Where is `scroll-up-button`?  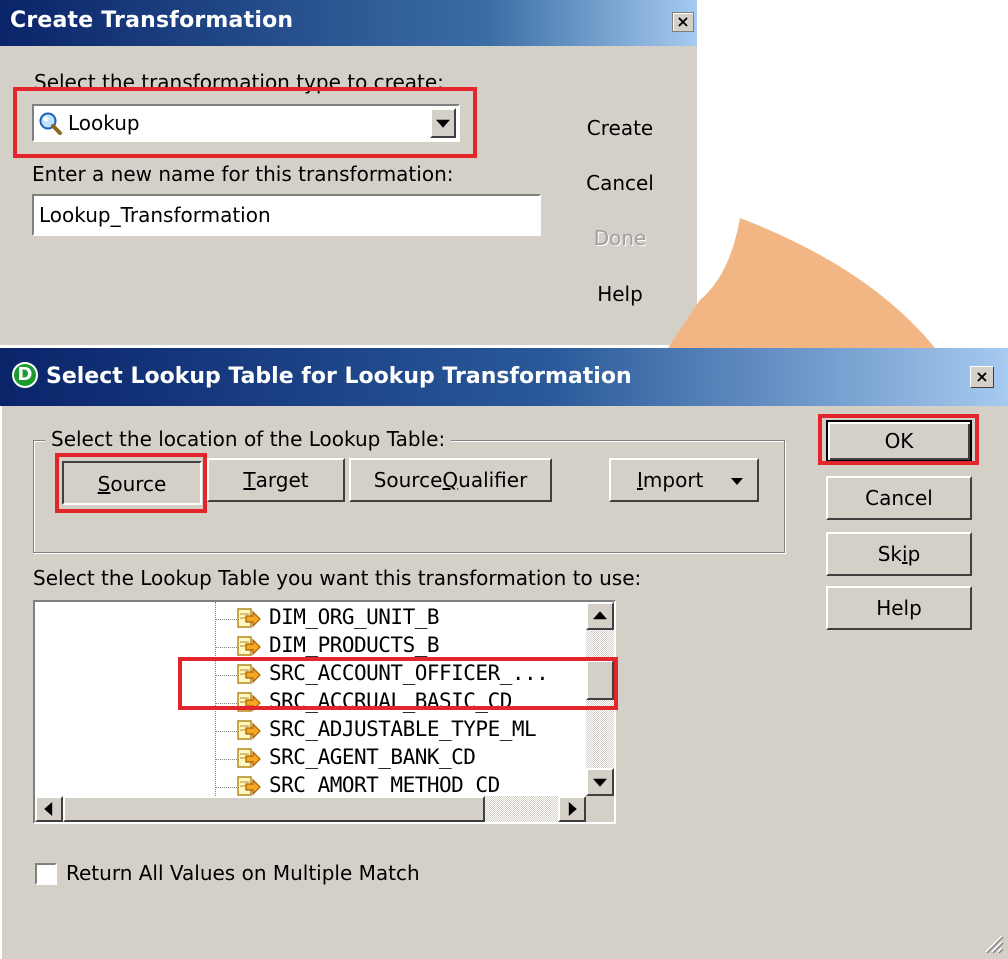 scroll-up-button is located at coordinates (600, 616).